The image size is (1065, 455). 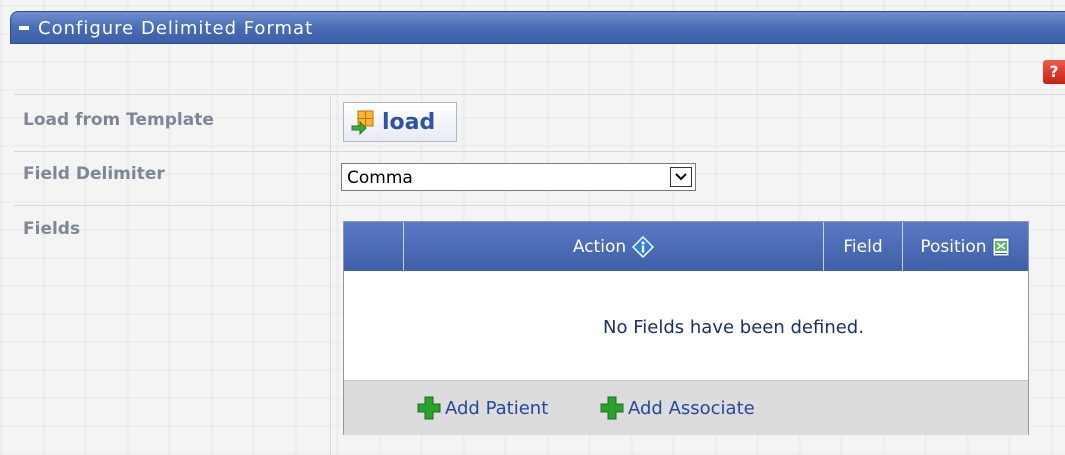 I want to click on add-patient-button: Add Patient, so click(x=482, y=408).